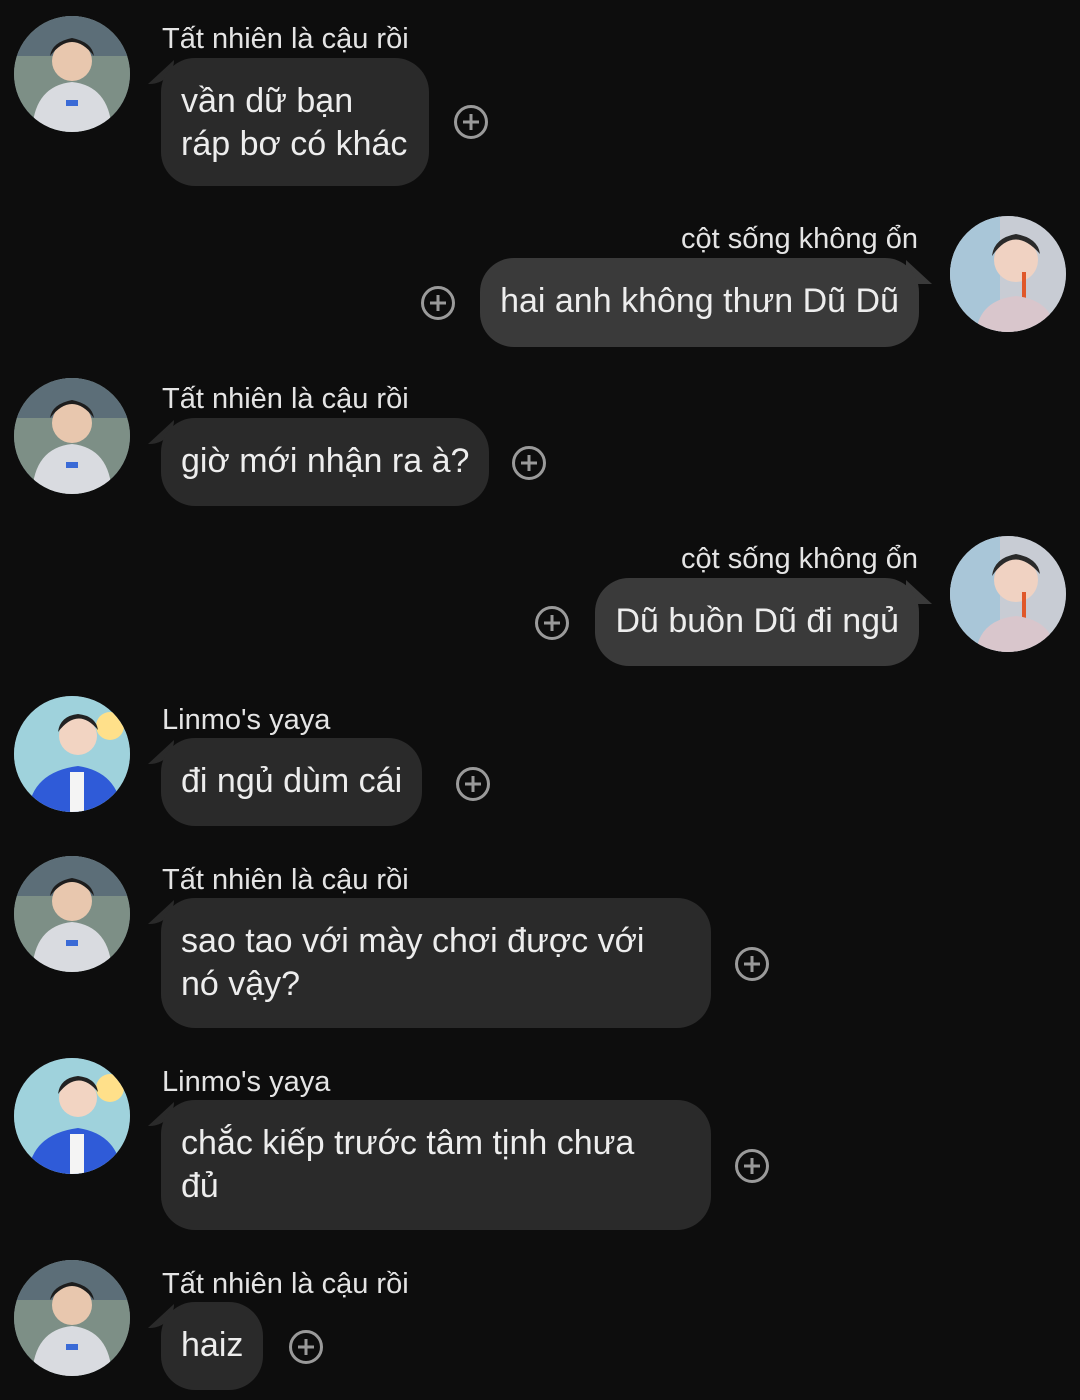  Describe the element at coordinates (436, 963) in the screenshot. I see `message-bubble: sao tao với mày chơi được với nó vậy?` at that location.